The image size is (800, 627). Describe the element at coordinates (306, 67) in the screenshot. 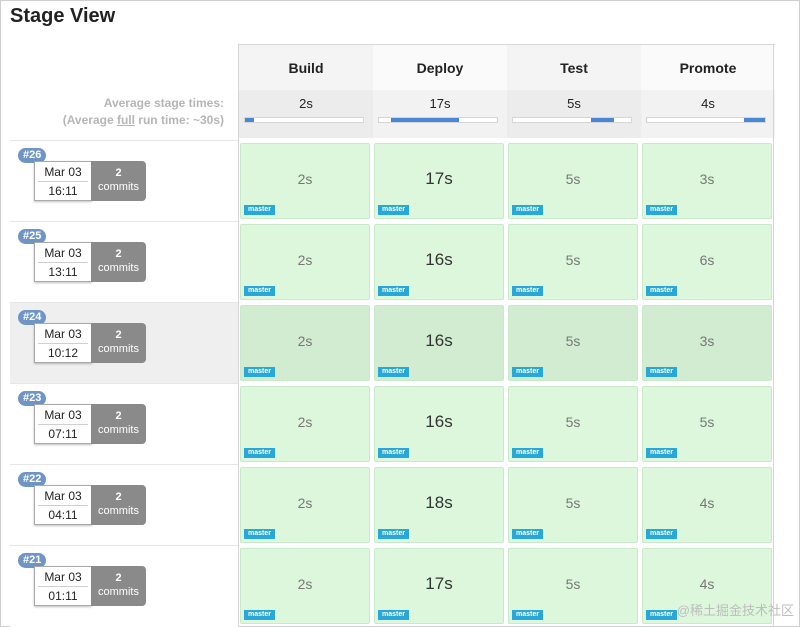

I see `stage-header-build: Build` at that location.